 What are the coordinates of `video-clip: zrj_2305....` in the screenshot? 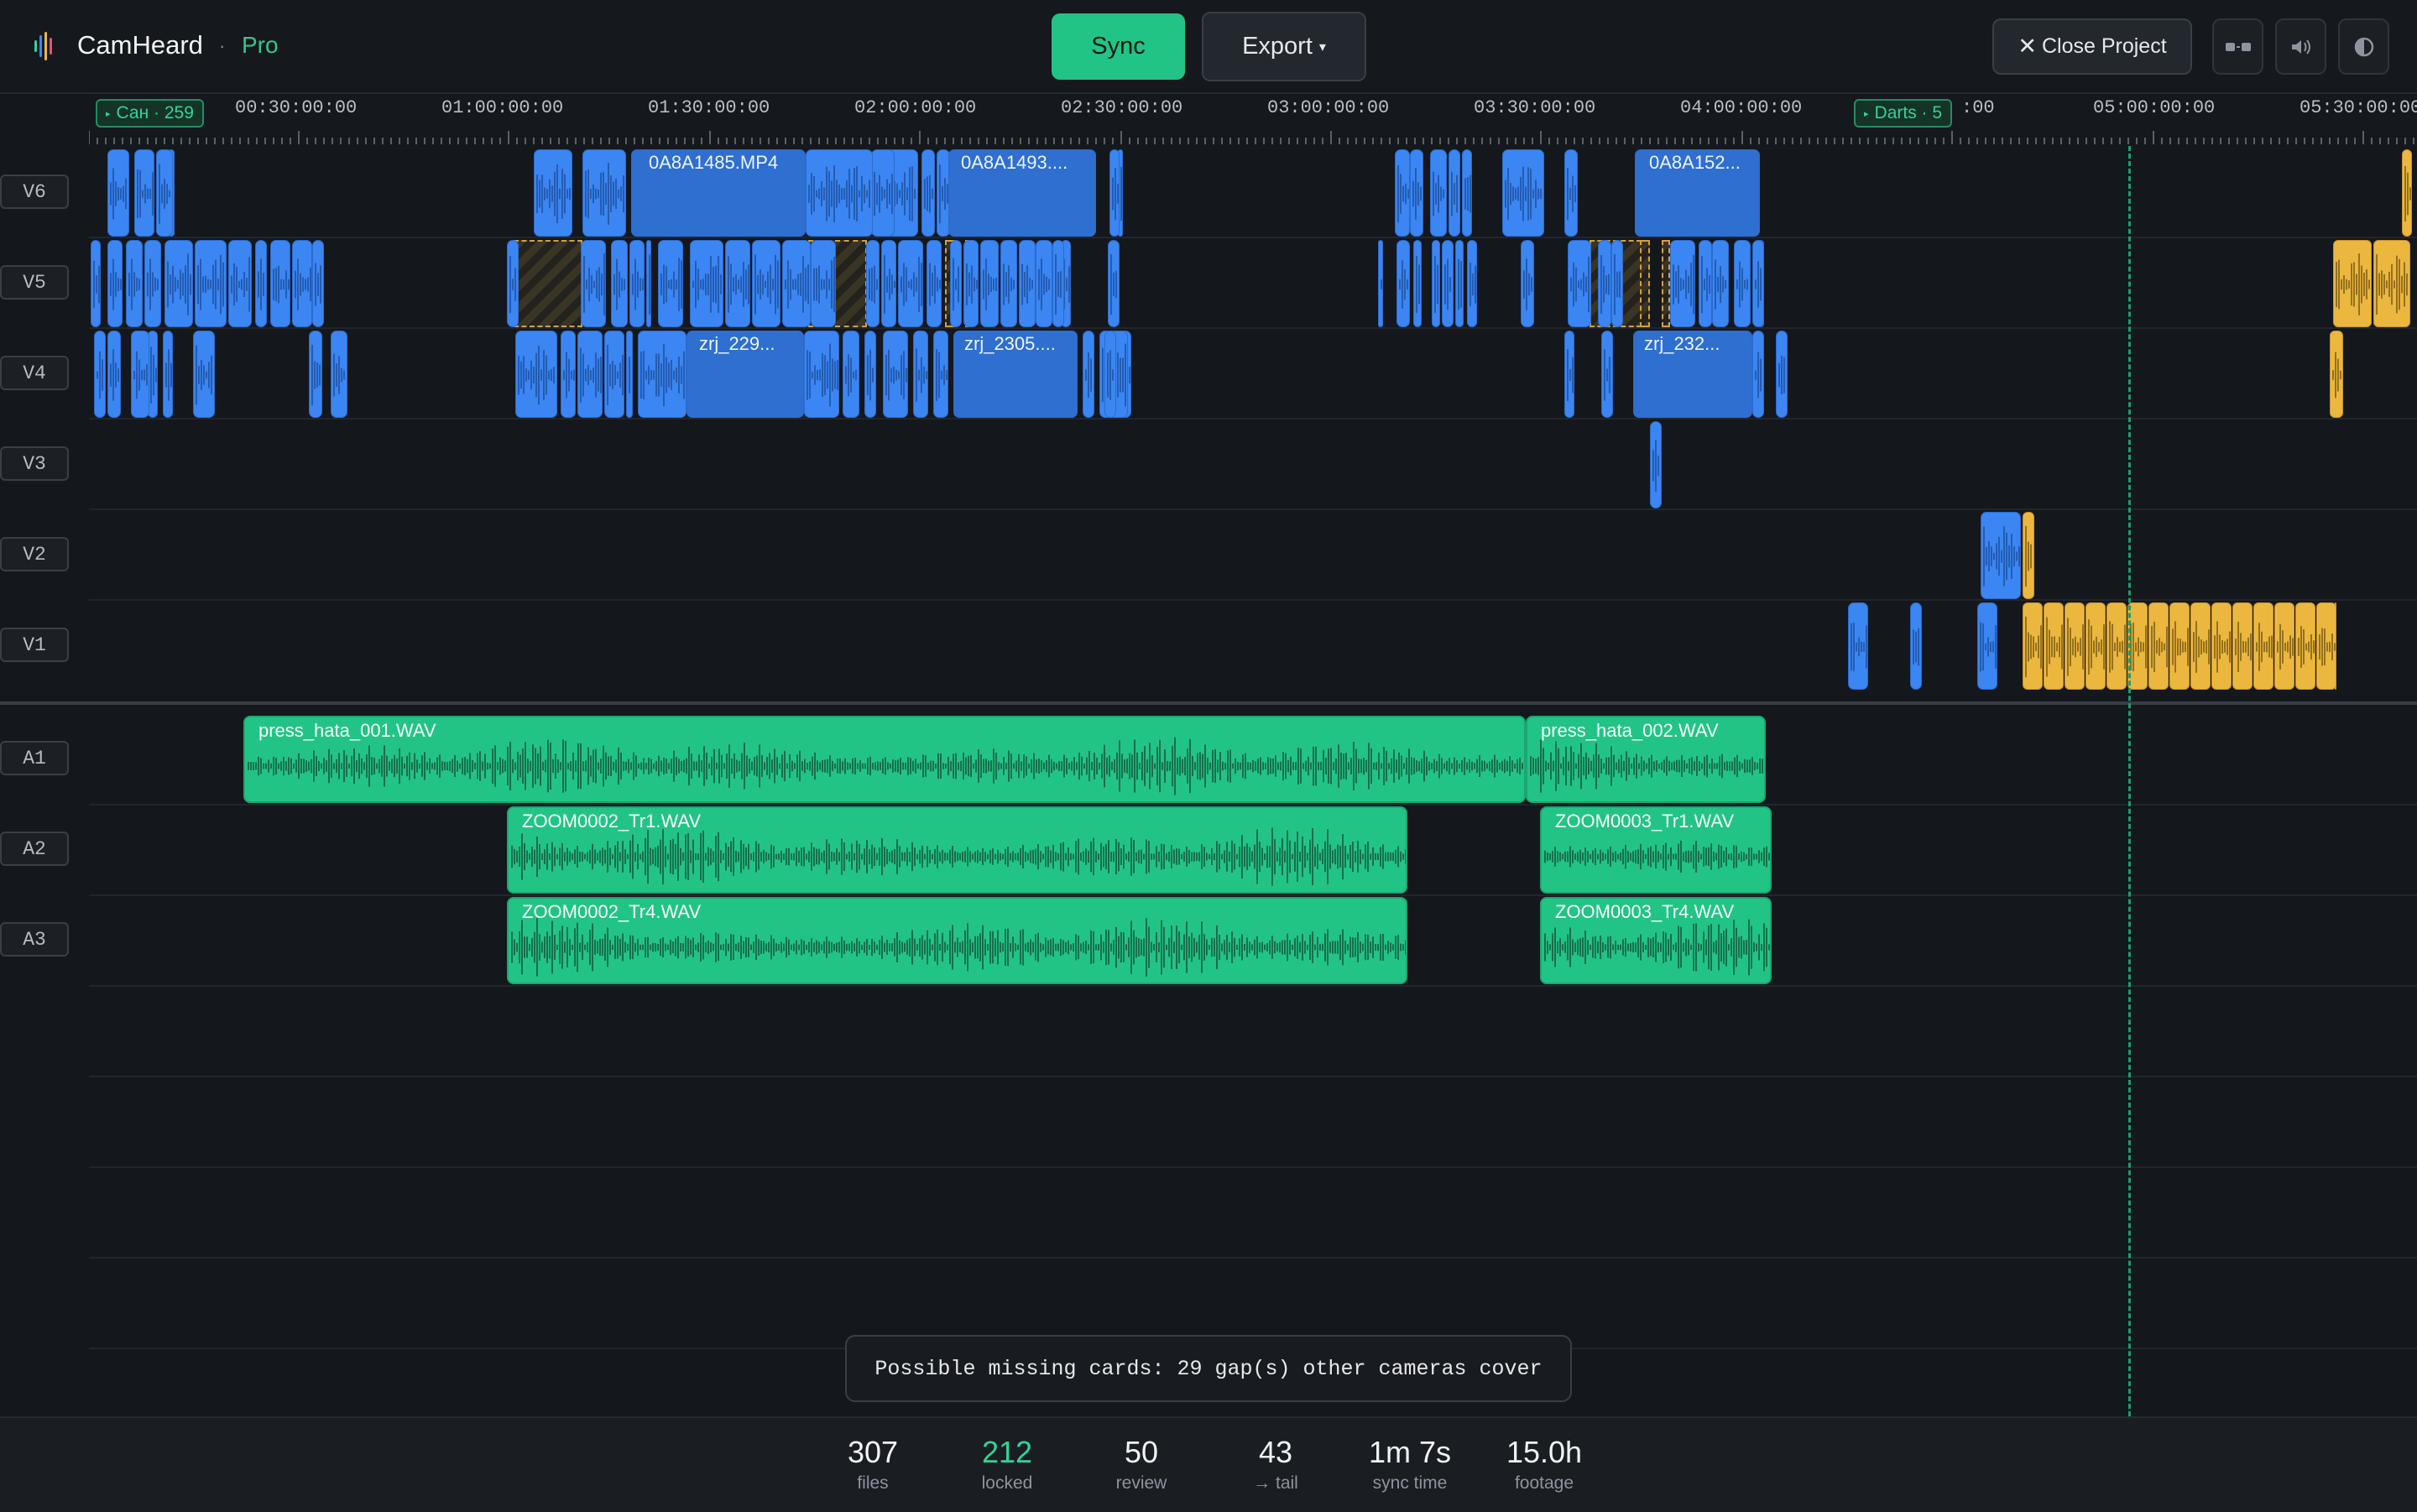 It's located at (1015, 375).